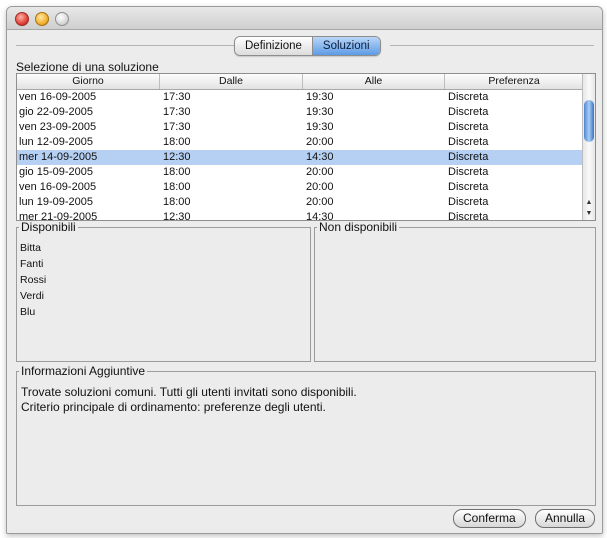 This screenshot has height=538, width=607. Describe the element at coordinates (358, 227) in the screenshot. I see `unavailable-users-title: Non disponibili` at that location.